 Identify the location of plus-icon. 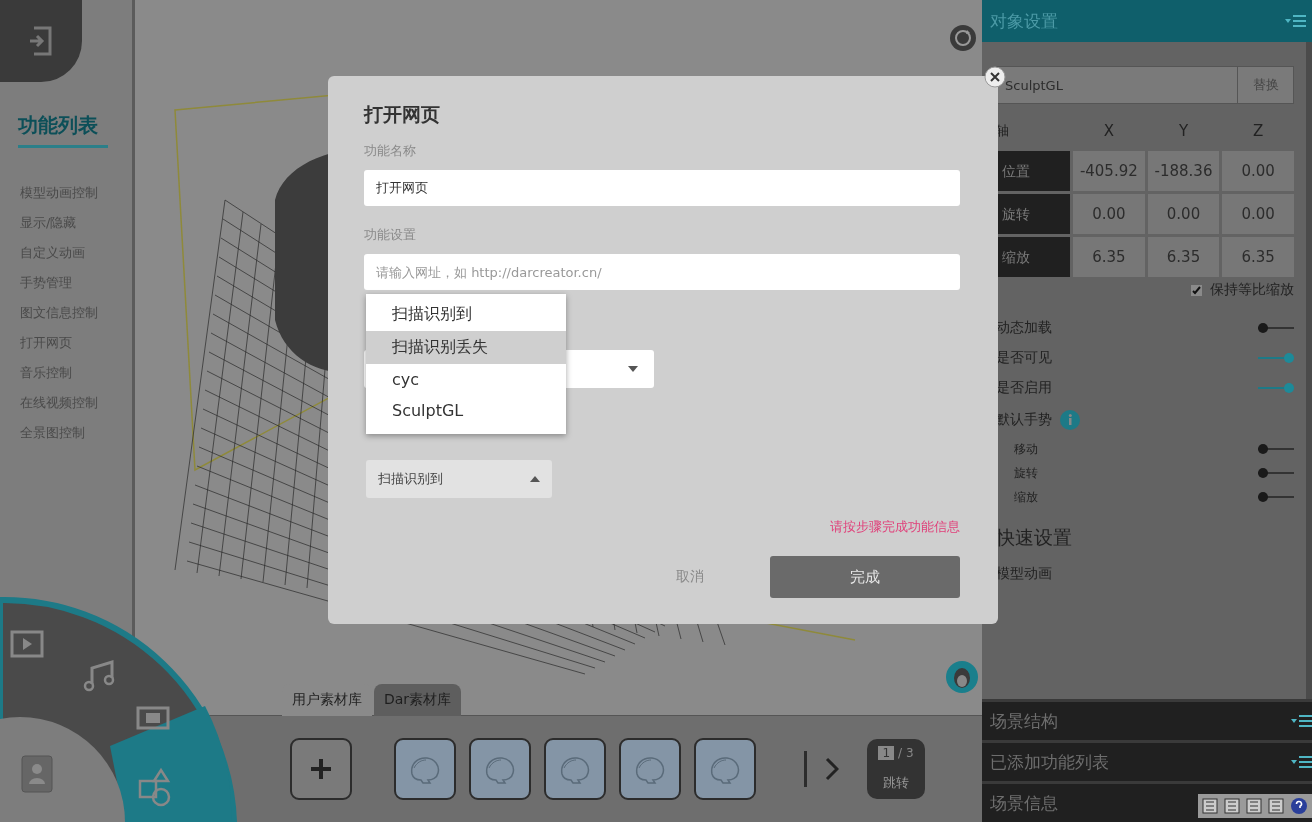
(321, 769).